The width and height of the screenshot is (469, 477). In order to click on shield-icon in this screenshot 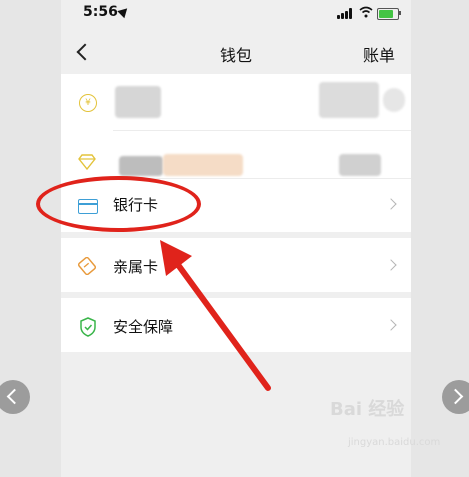, I will do `click(88, 327)`.